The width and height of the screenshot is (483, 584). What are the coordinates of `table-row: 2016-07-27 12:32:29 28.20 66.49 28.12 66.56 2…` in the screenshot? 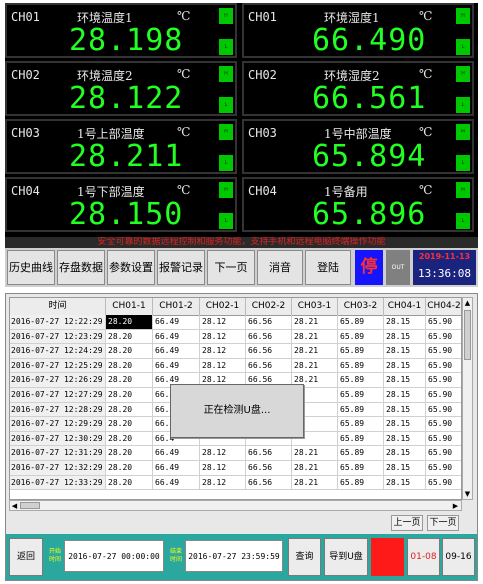 It's located at (235, 468).